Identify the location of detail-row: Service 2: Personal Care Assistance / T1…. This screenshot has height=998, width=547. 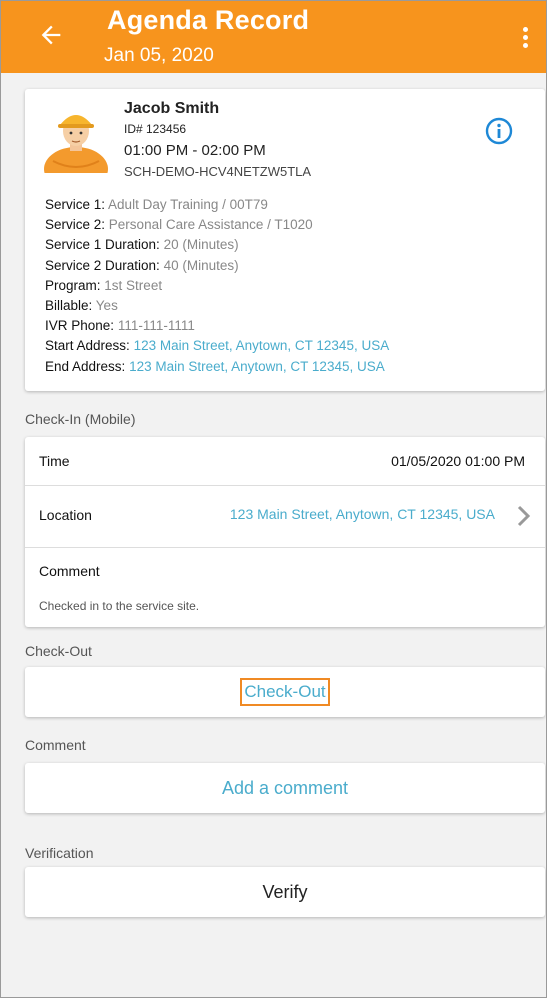
(179, 225).